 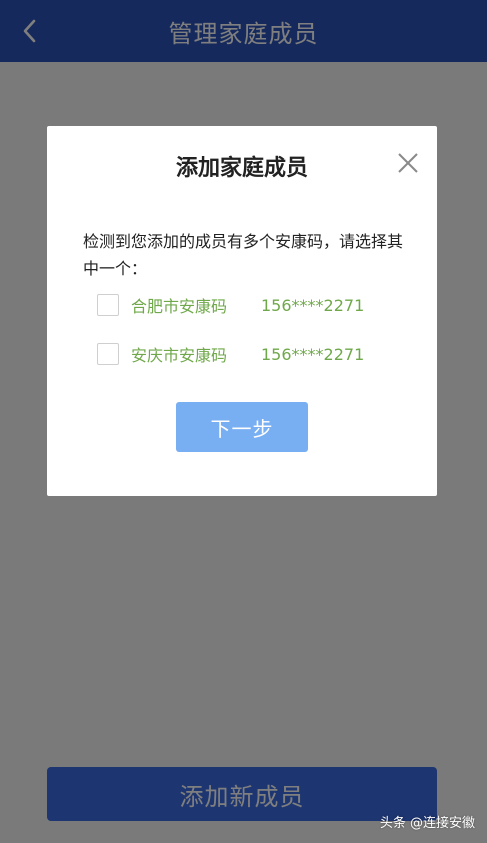 I want to click on option-anqing: 安庆市安康码 156****2271, so click(x=247, y=354).